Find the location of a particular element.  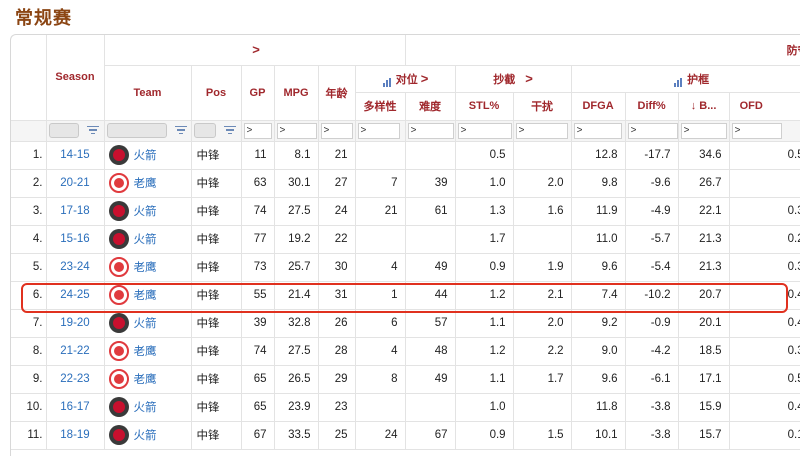

col-mpg: MPG is located at coordinates (296, 93).